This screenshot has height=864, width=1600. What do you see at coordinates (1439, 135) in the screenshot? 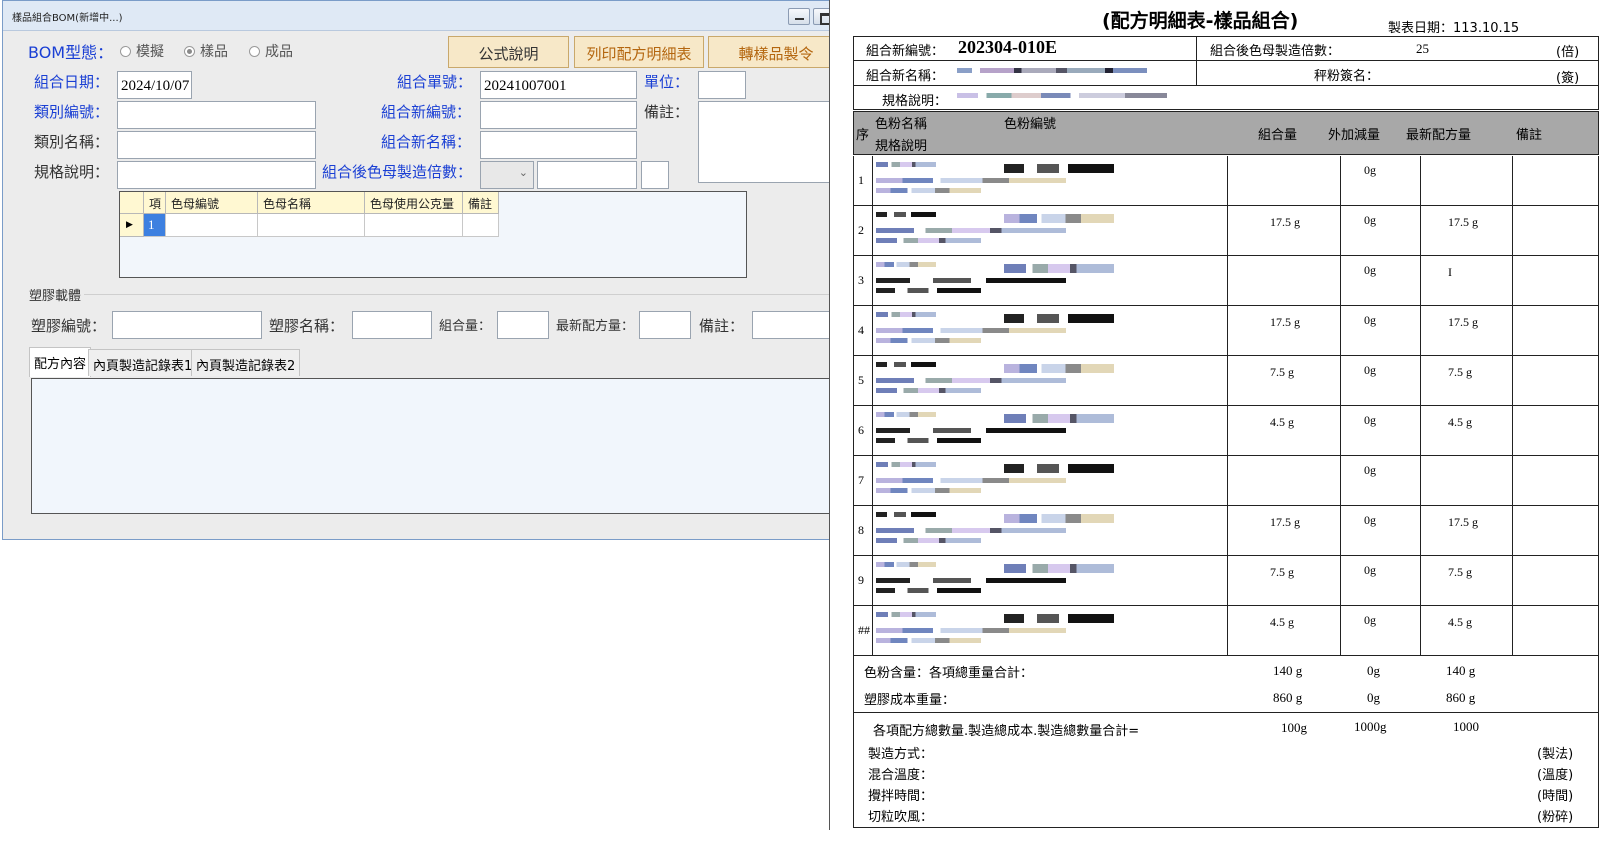
I see `header-latest: 最新配方量` at bounding box center [1439, 135].